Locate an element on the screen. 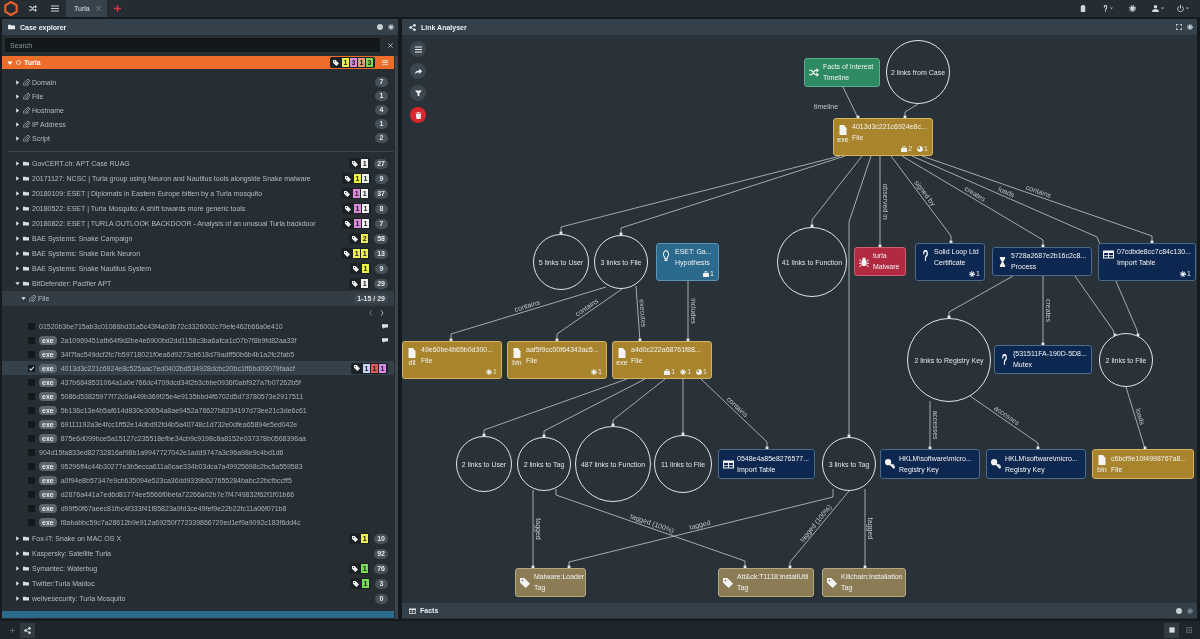 Image resolution: width=1200 pixels, height=639 pixels. next-icon is located at coordinates (382, 312).